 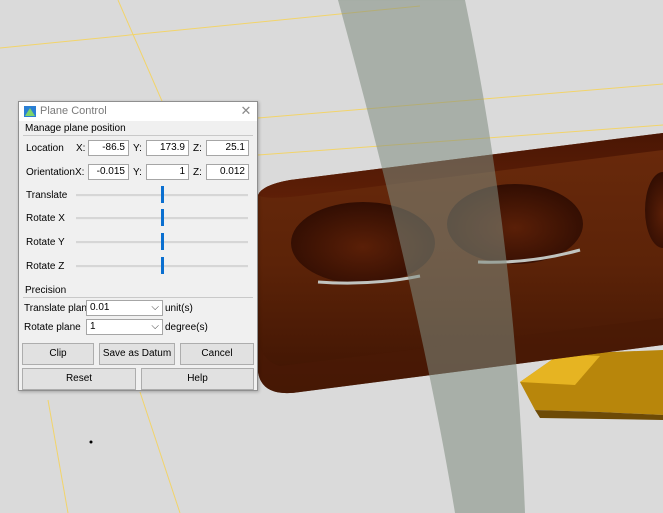 What do you see at coordinates (124, 327) in the screenshot?
I see `rotate-precision-select: 1 ⌵` at bounding box center [124, 327].